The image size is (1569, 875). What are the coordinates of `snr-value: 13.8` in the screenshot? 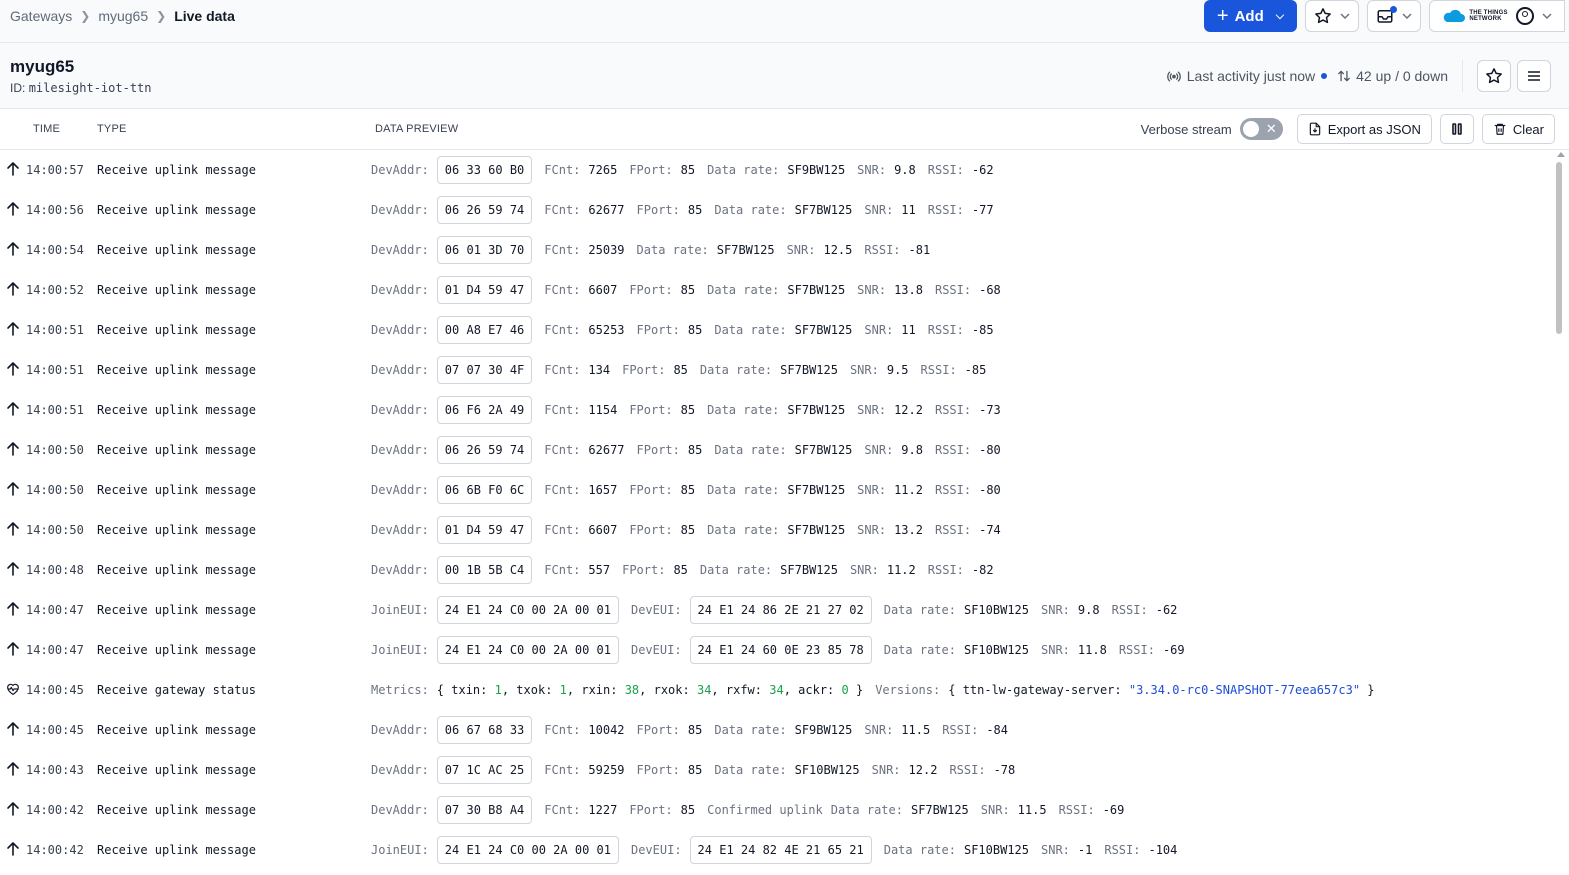 It's located at (908, 290).